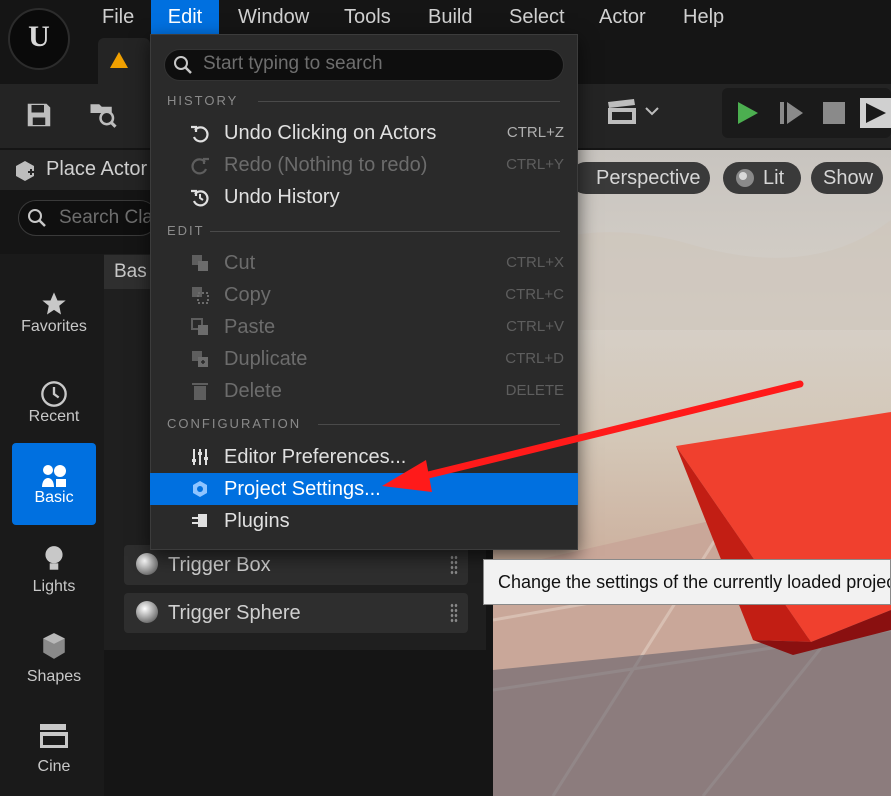 This screenshot has width=891, height=796. Describe the element at coordinates (25, 171) in the screenshot. I see `place-actor-icon` at that location.